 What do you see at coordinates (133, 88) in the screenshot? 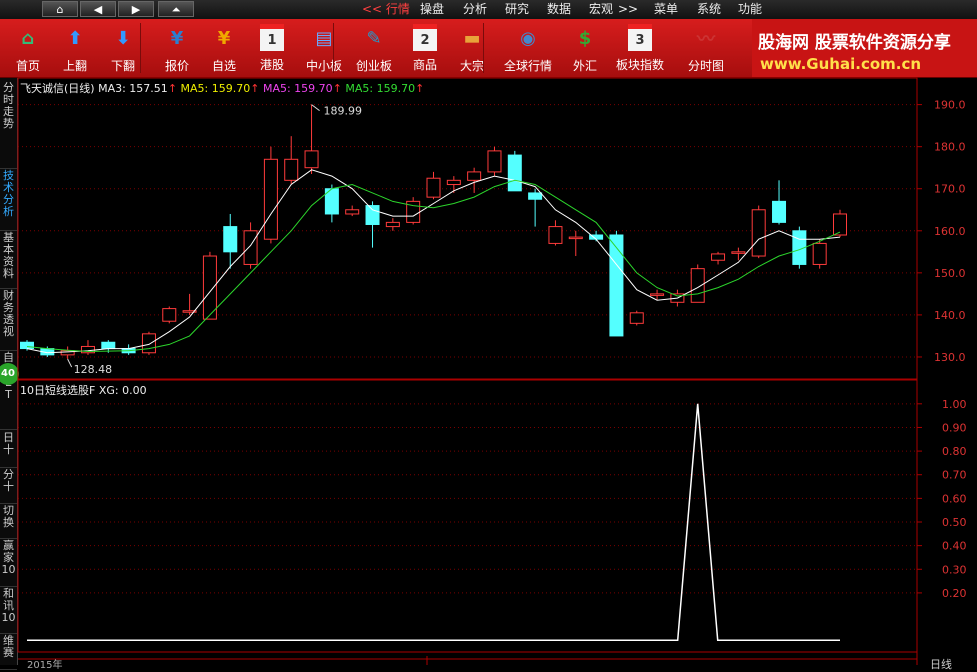
I see `ma3-value: MA3: 157.51` at bounding box center [133, 88].